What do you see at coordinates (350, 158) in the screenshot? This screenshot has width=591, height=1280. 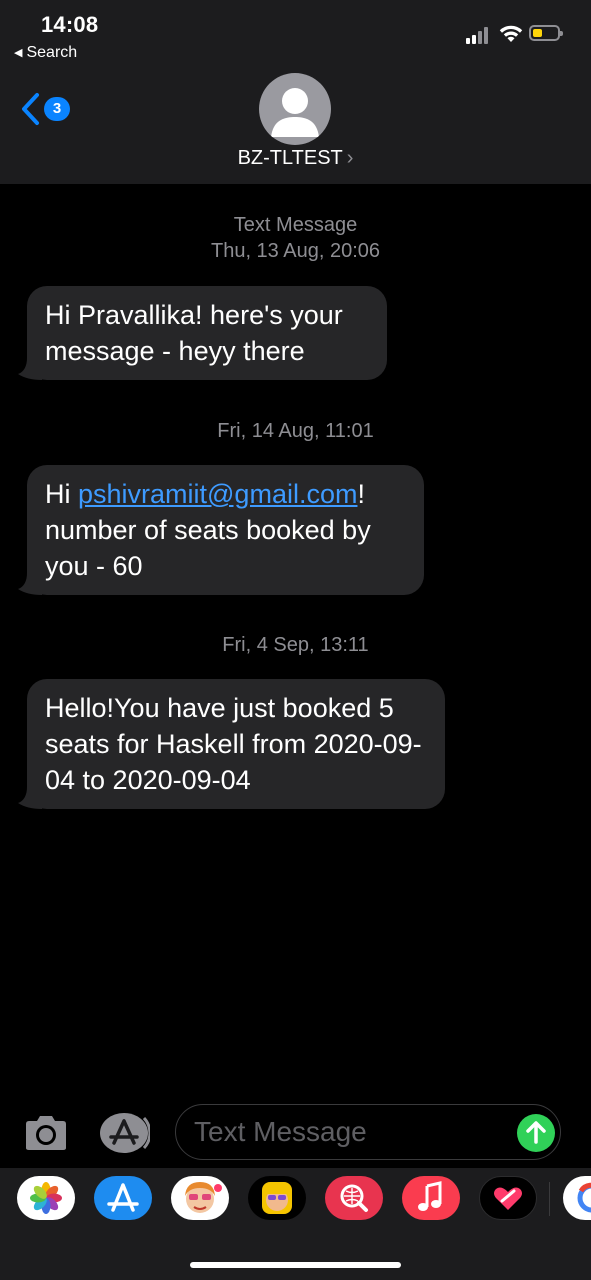 I see `contact-chevron-icon: ›` at bounding box center [350, 158].